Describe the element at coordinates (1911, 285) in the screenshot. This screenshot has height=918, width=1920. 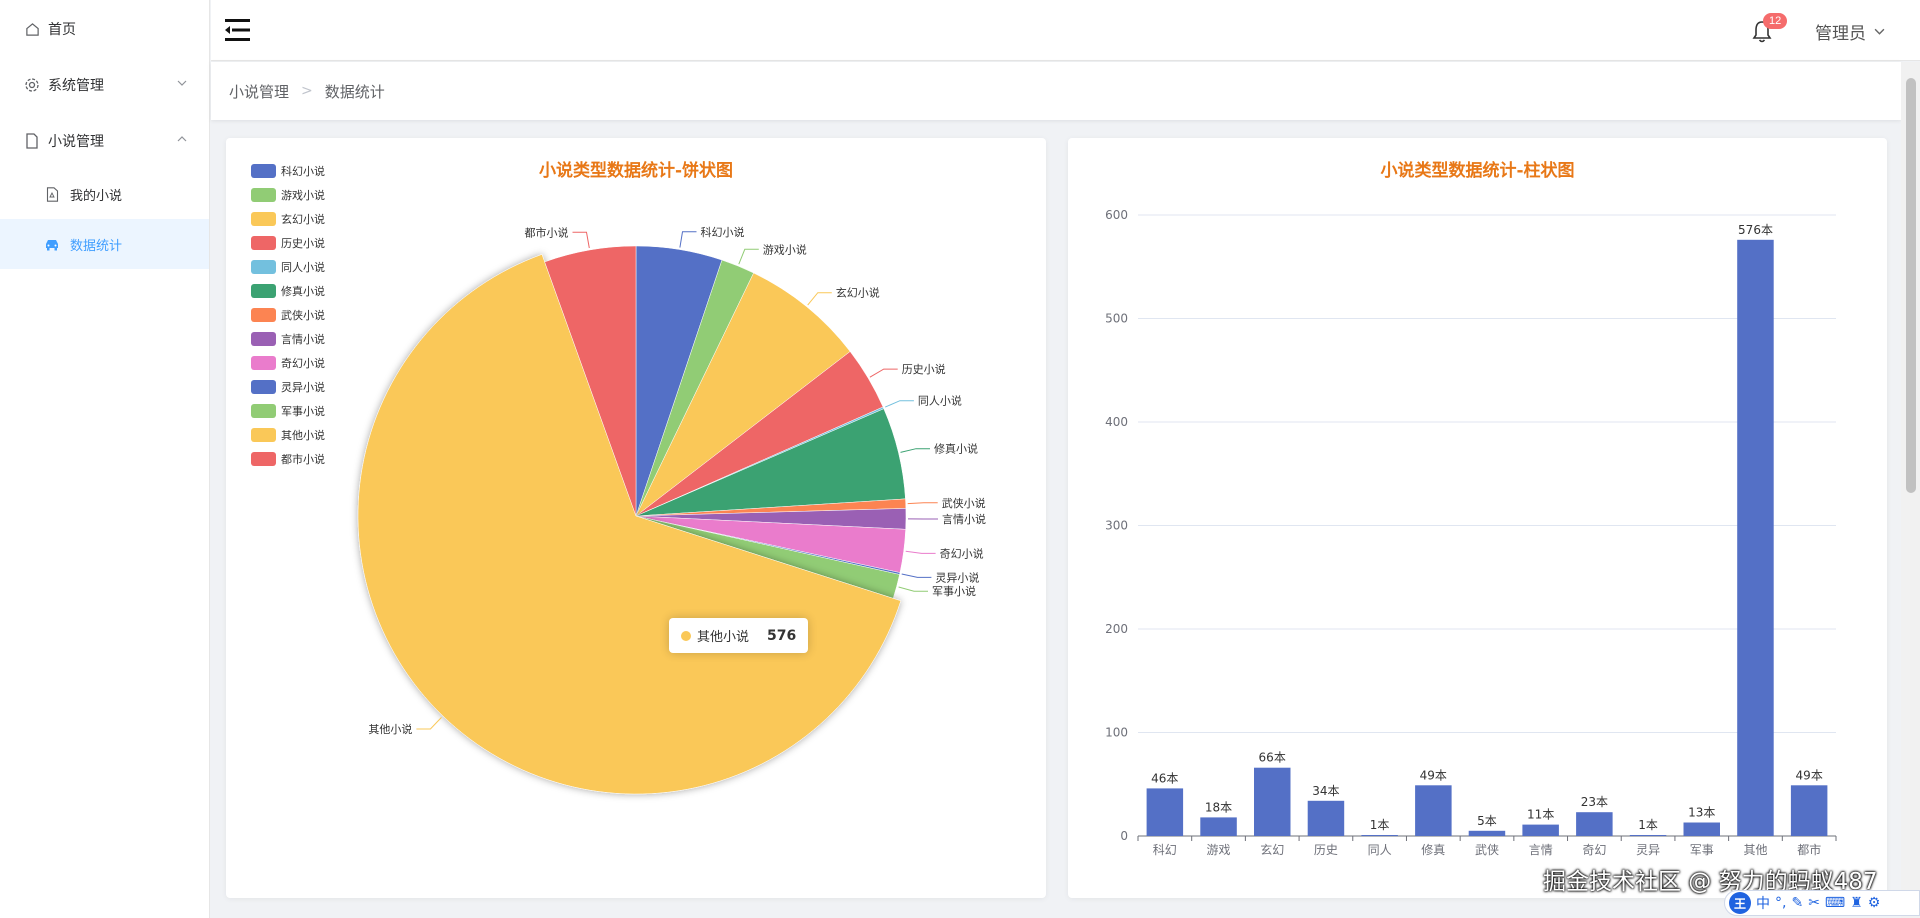
I see `scrollbar-thumb` at that location.